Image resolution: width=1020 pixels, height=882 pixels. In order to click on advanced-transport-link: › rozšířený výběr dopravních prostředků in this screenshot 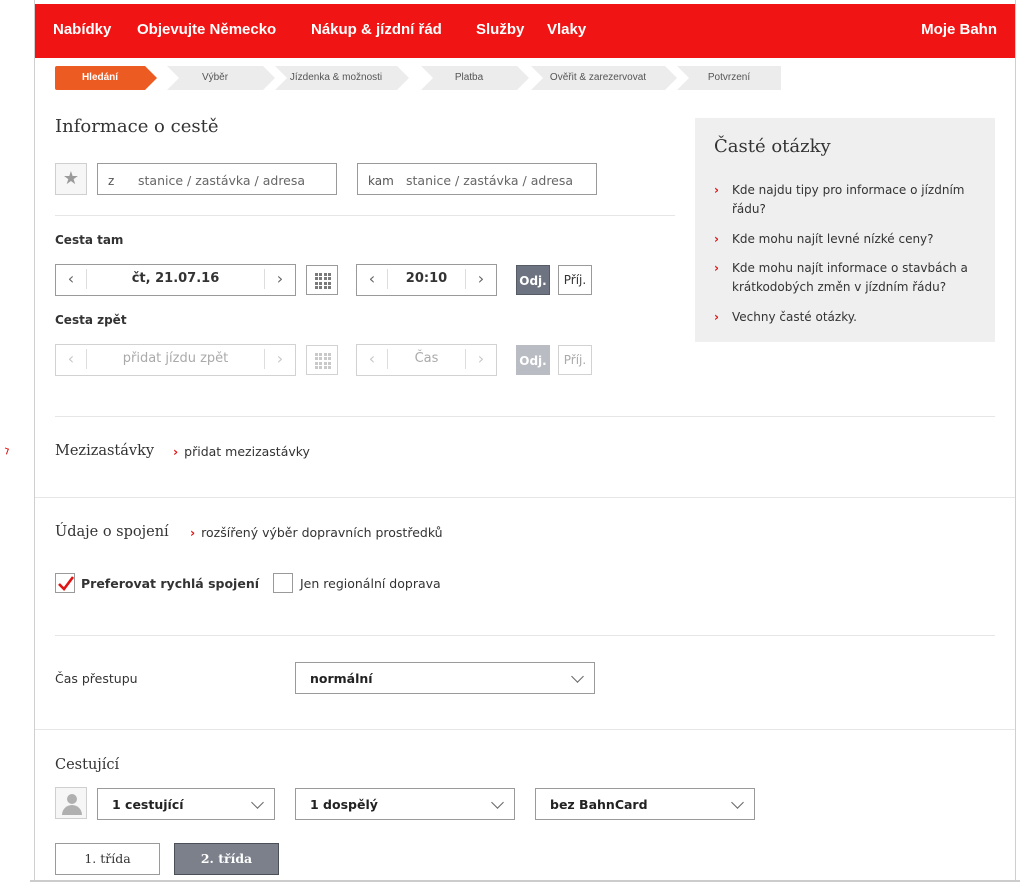, I will do `click(316, 532)`.